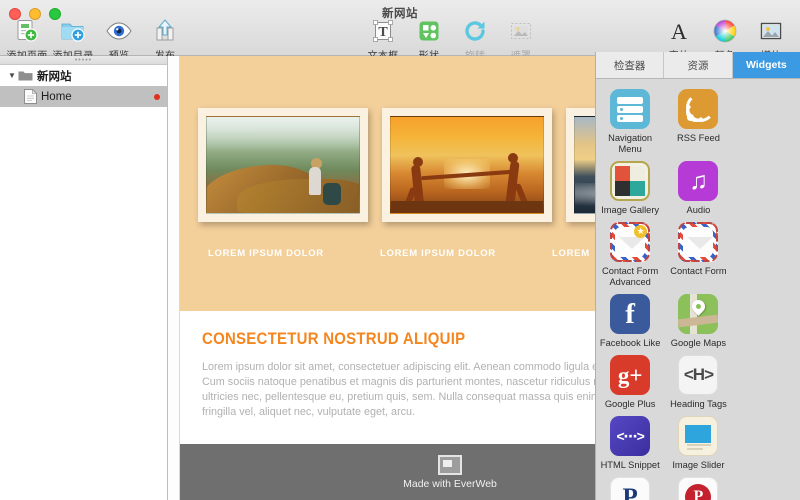 This screenshot has height=500, width=800. What do you see at coordinates (429, 31) in the screenshot?
I see `shapes-icon` at bounding box center [429, 31].